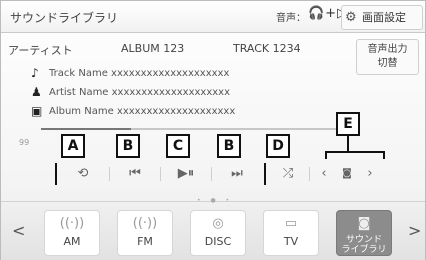 This screenshot has height=260, width=426. What do you see at coordinates (364, 223) in the screenshot?
I see `sound-library-icon: ◙` at bounding box center [364, 223].